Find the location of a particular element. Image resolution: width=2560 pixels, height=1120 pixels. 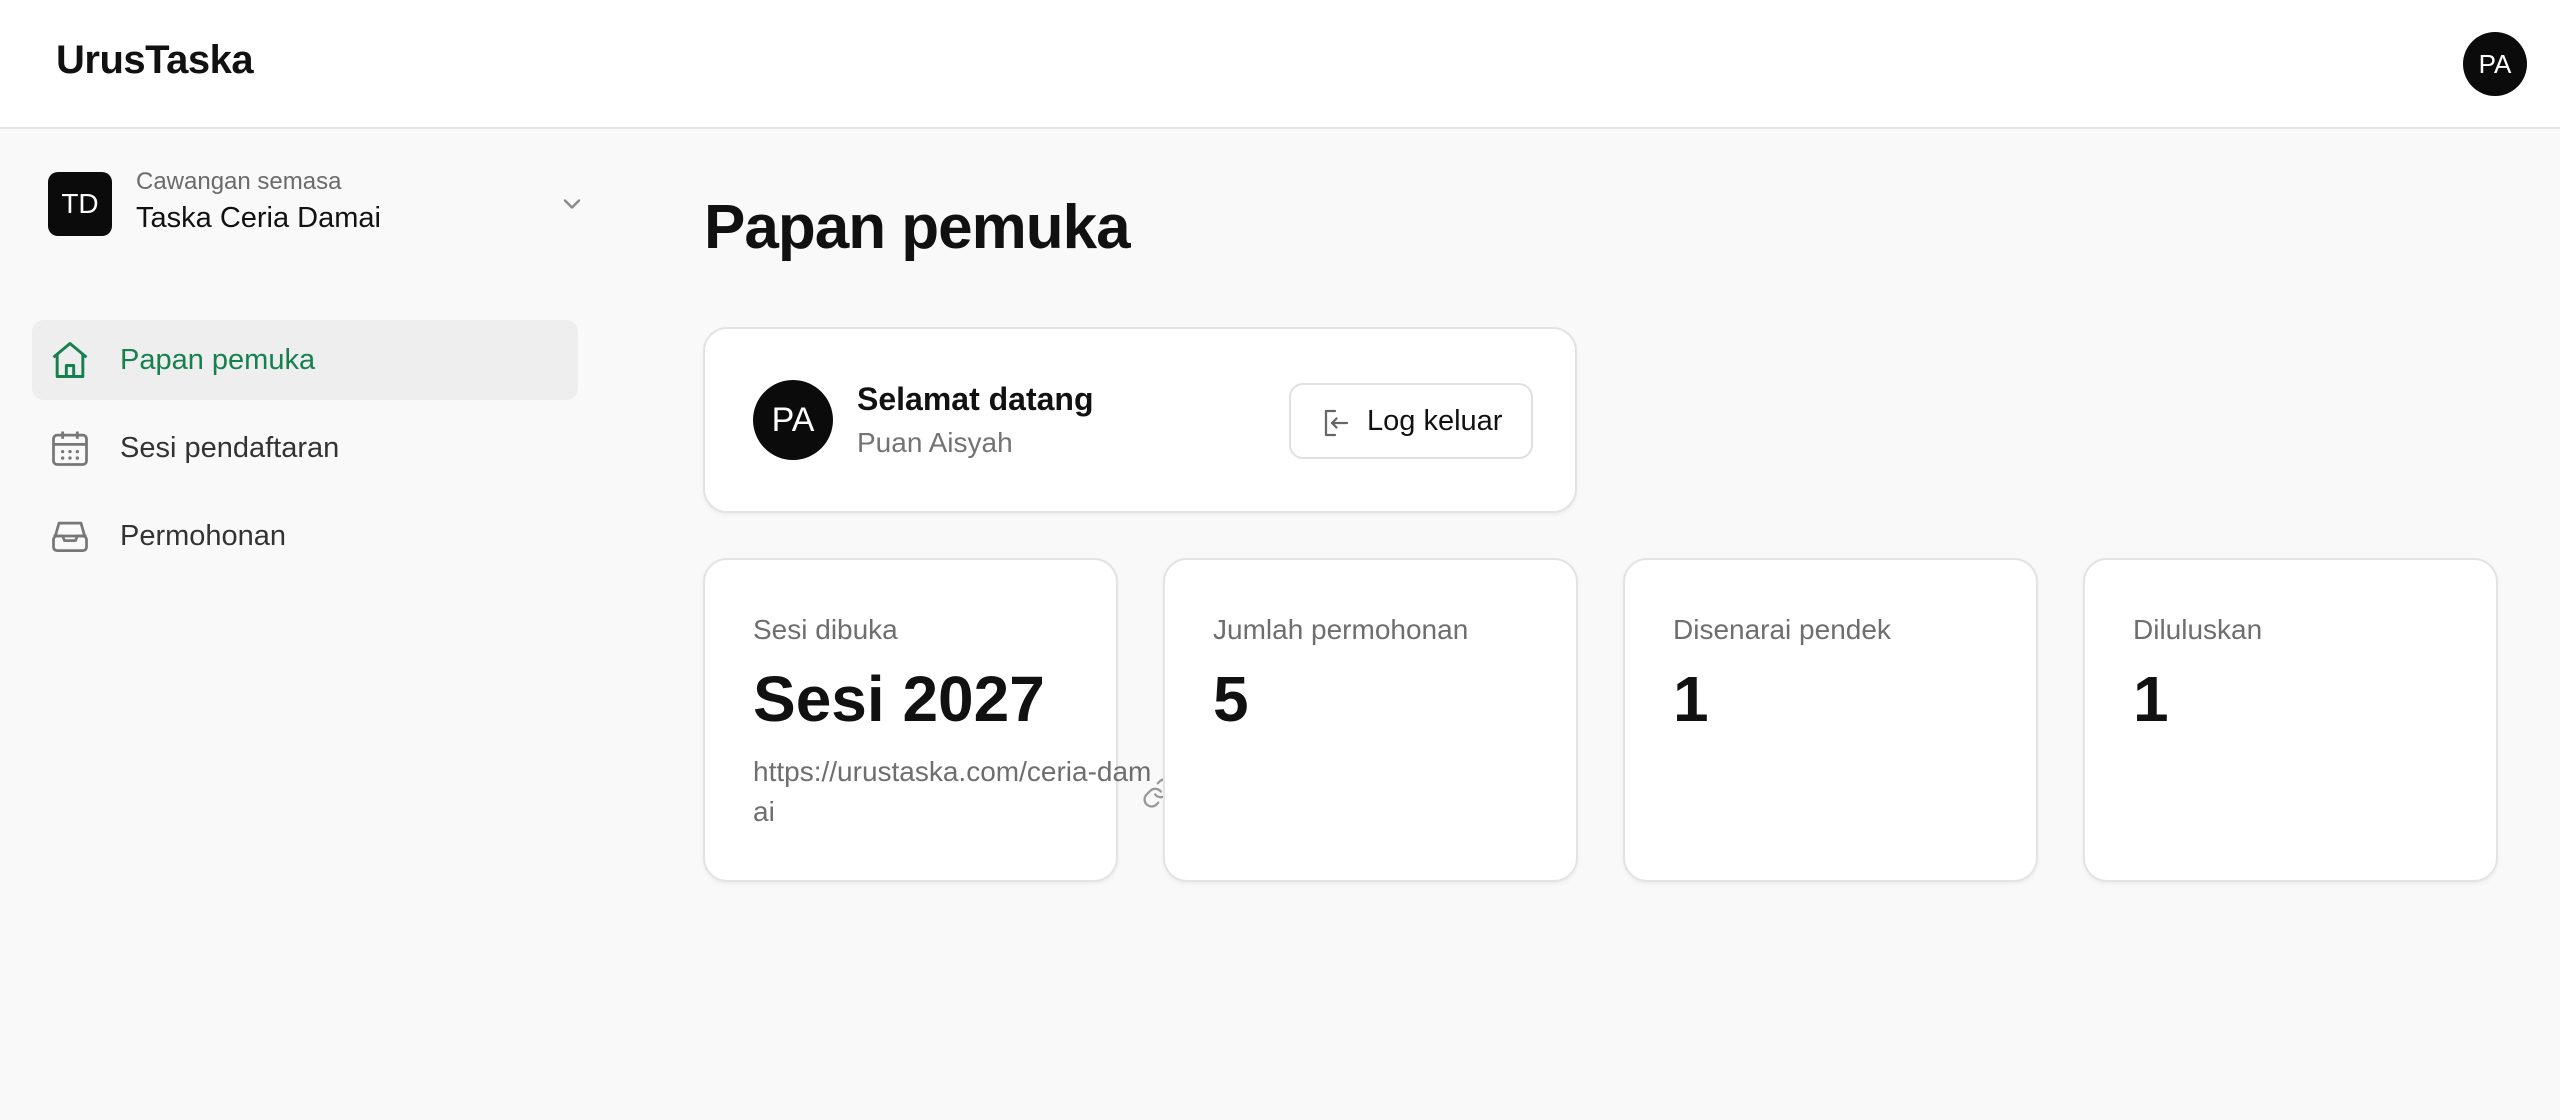

stat-value: 5 is located at coordinates (1231, 699).